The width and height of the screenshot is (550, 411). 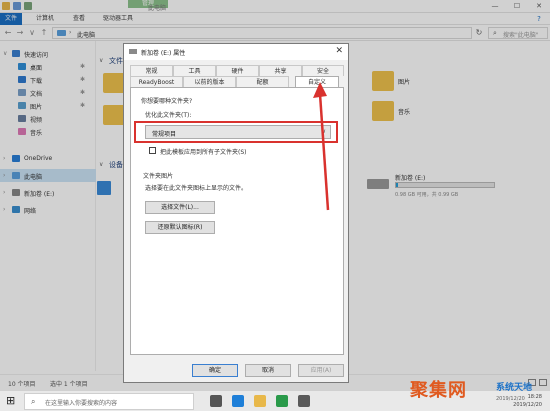 I want to click on start-button: ⊞, so click(x=10, y=401).